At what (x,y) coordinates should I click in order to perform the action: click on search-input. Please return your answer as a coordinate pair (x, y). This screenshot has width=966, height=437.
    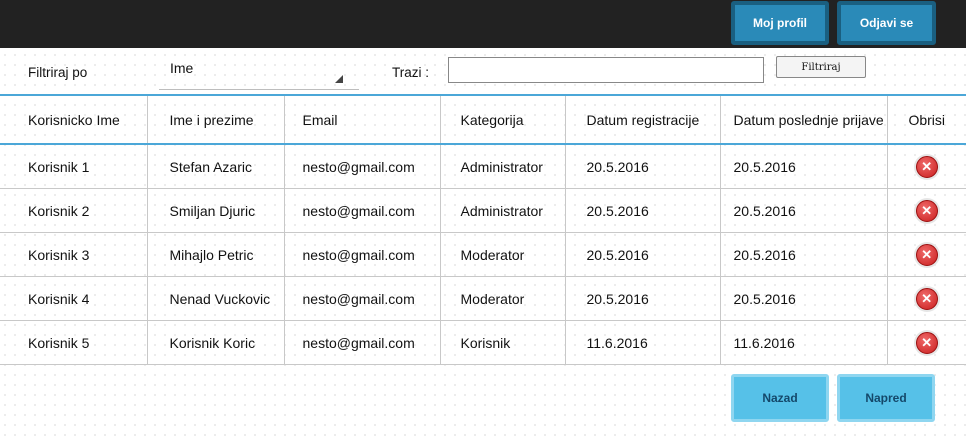
    Looking at the image, I should click on (606, 70).